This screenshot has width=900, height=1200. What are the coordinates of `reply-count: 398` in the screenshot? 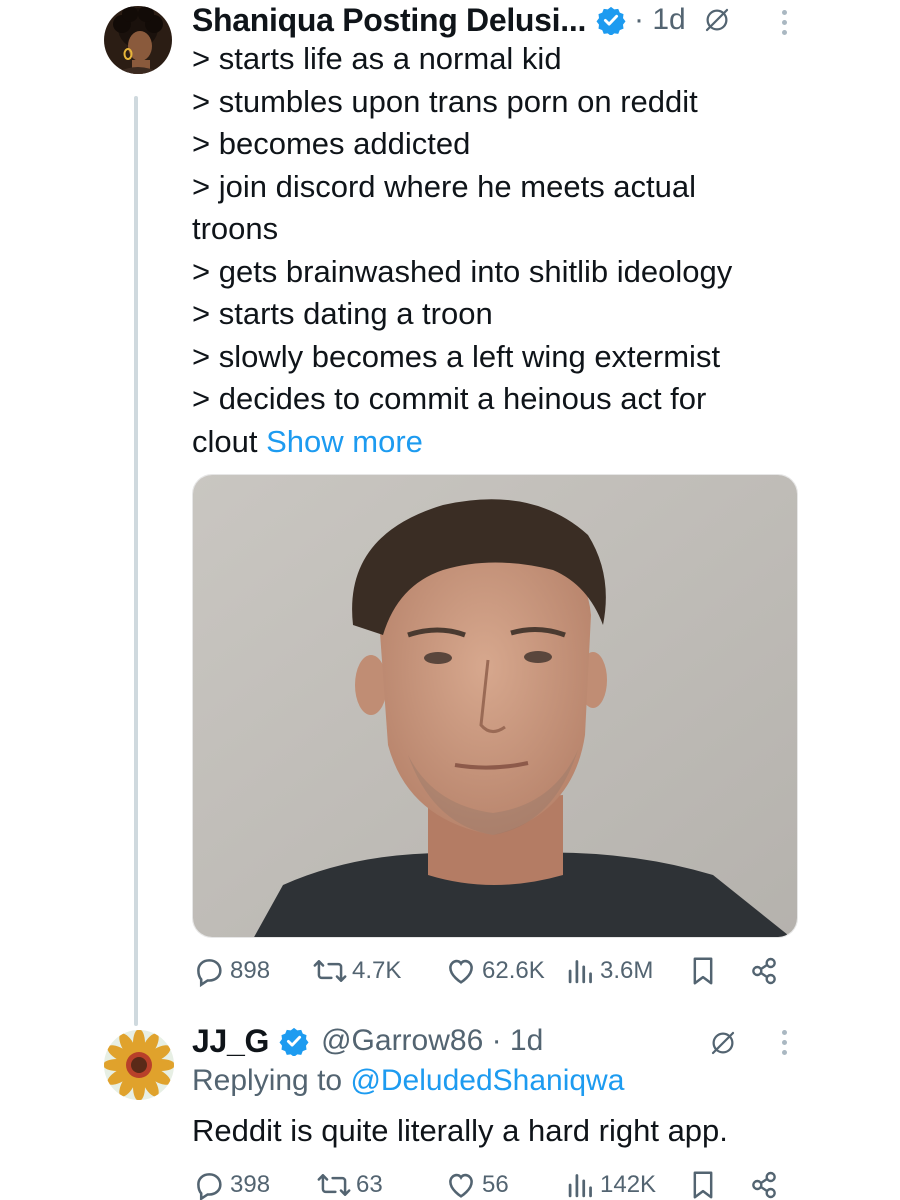 It's located at (250, 1184).